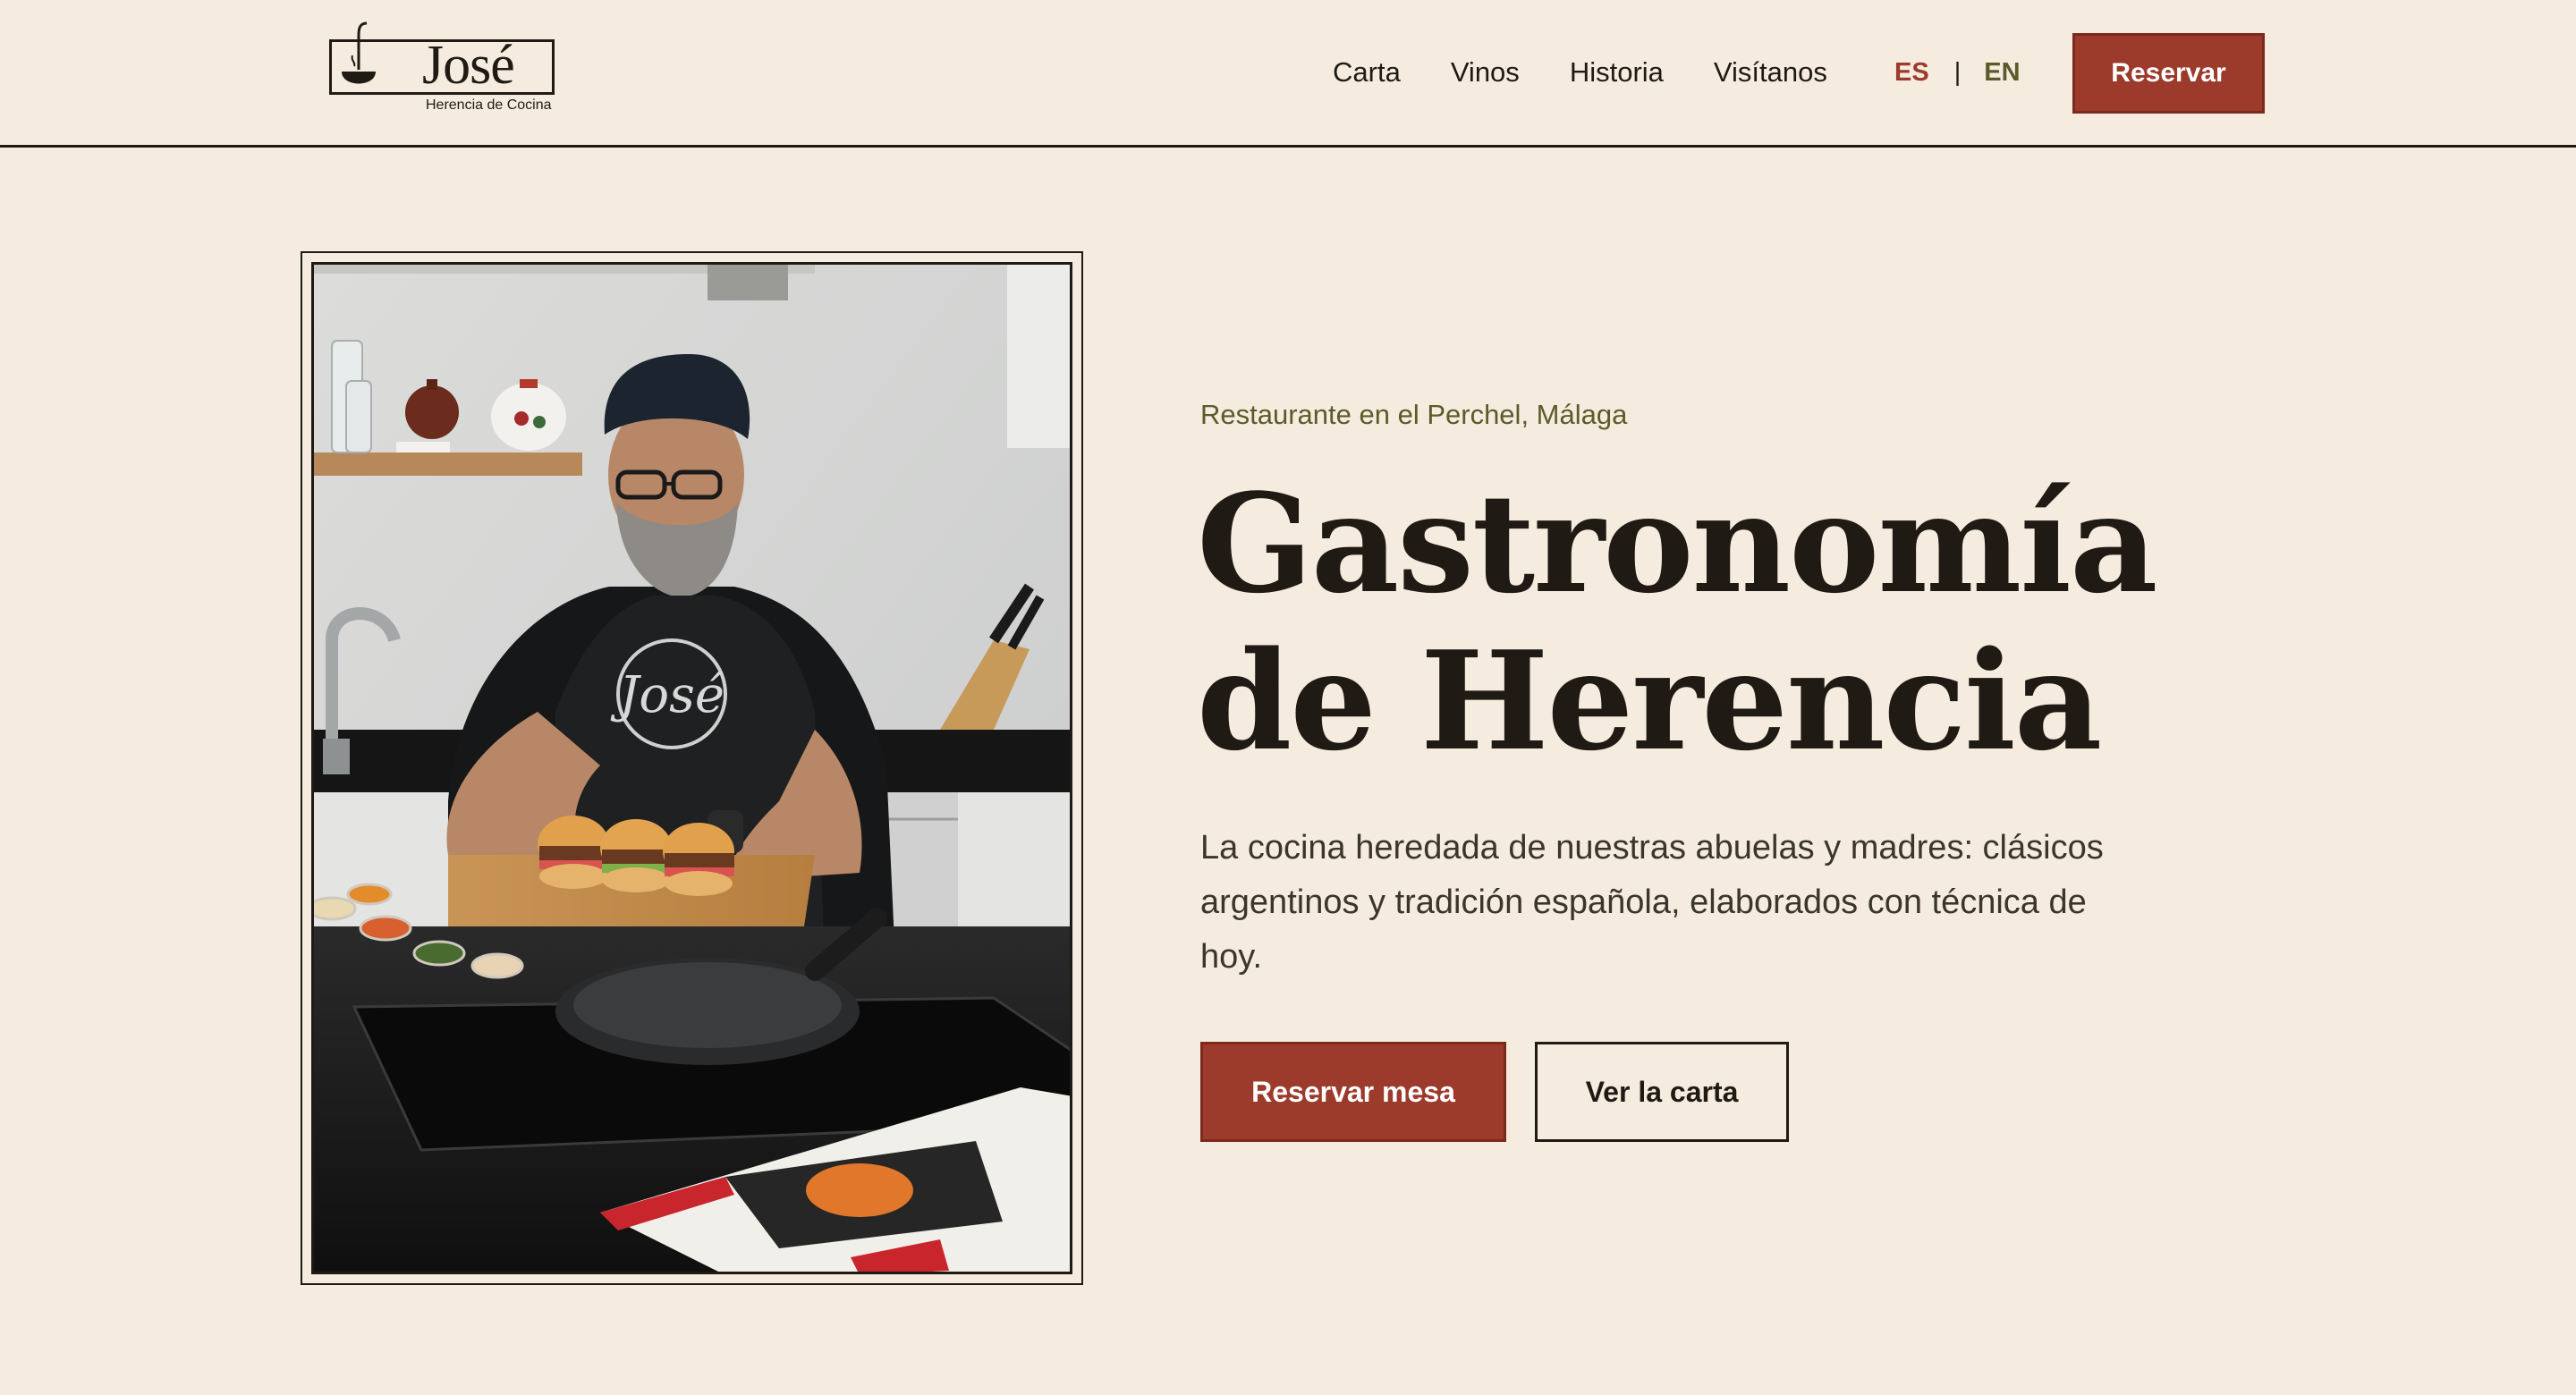 This screenshot has height=1395, width=2576. Describe the element at coordinates (1367, 72) in the screenshot. I see `nav-link-carta: Carta` at that location.